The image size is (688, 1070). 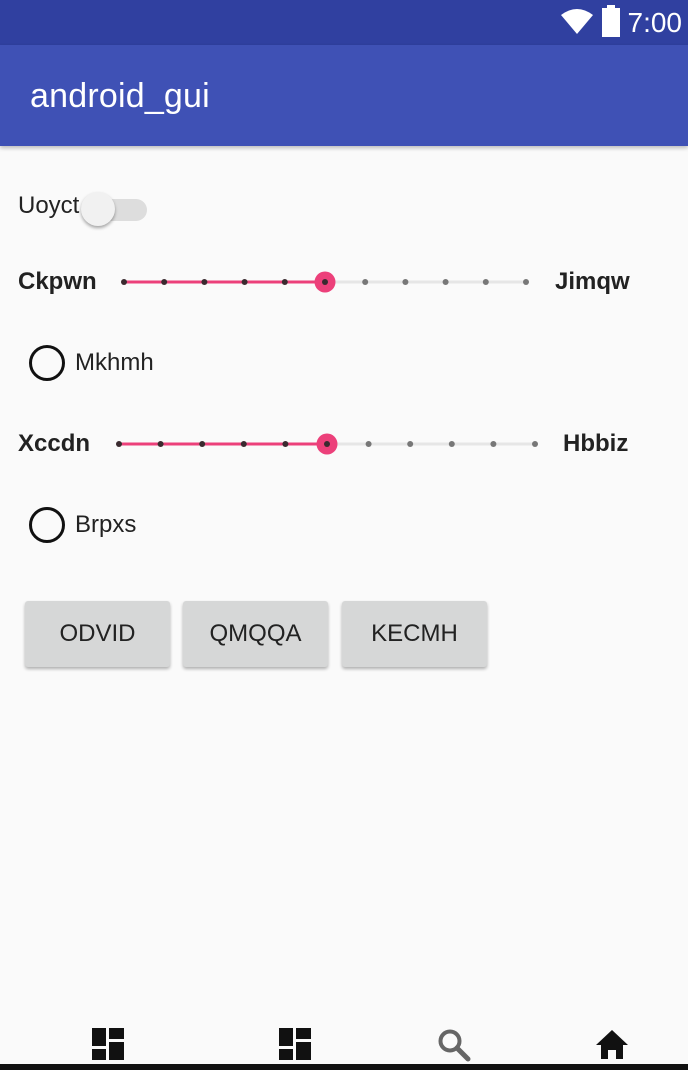 What do you see at coordinates (120, 96) in the screenshot?
I see `app-title: android_gui` at bounding box center [120, 96].